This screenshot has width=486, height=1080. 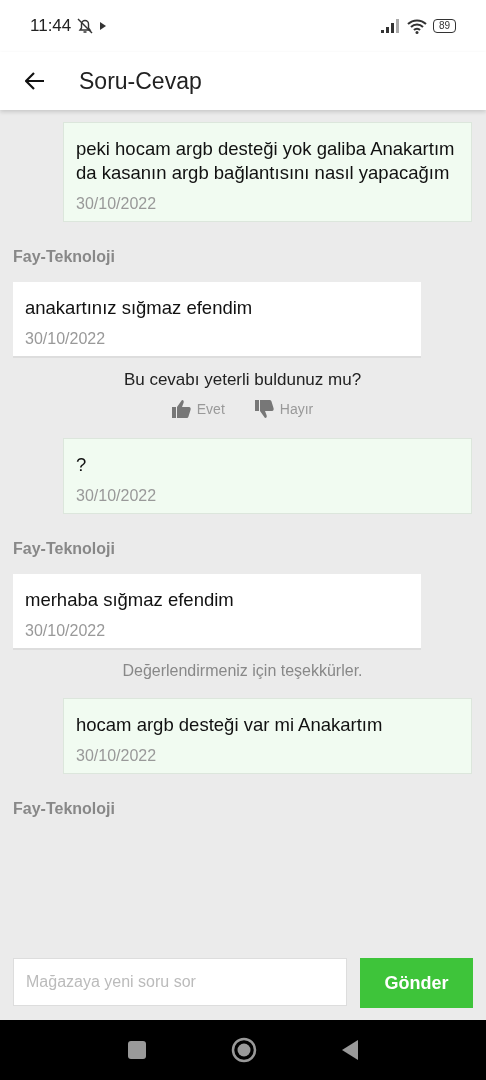 What do you see at coordinates (137, 1050) in the screenshot?
I see `recents-icon` at bounding box center [137, 1050].